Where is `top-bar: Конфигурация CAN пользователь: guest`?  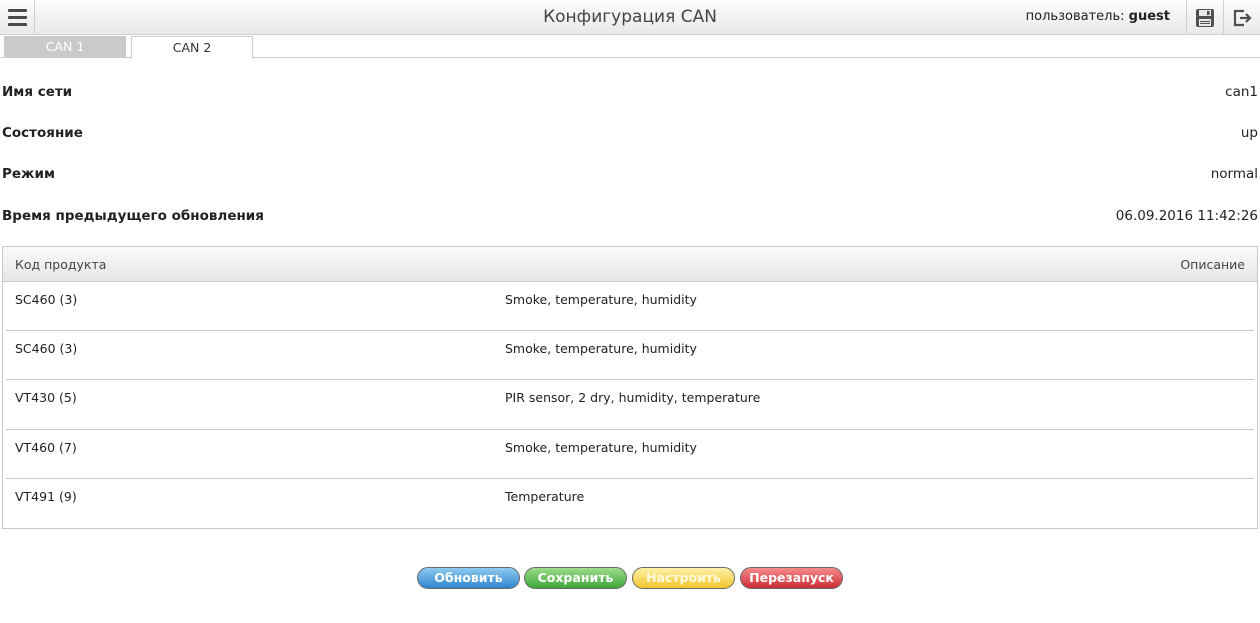 top-bar: Конфигурация CAN пользователь: guest is located at coordinates (630, 17).